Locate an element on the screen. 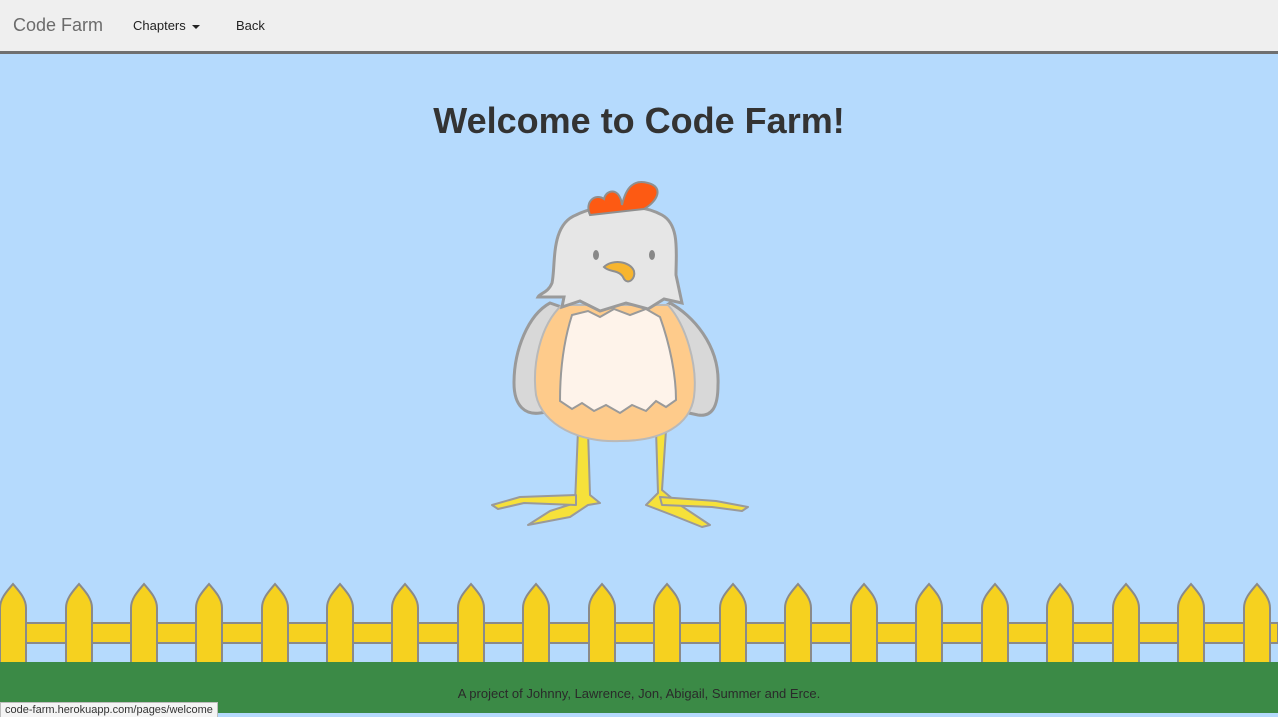 This screenshot has width=1278, height=717. fence-illustration is located at coordinates (639, 623).